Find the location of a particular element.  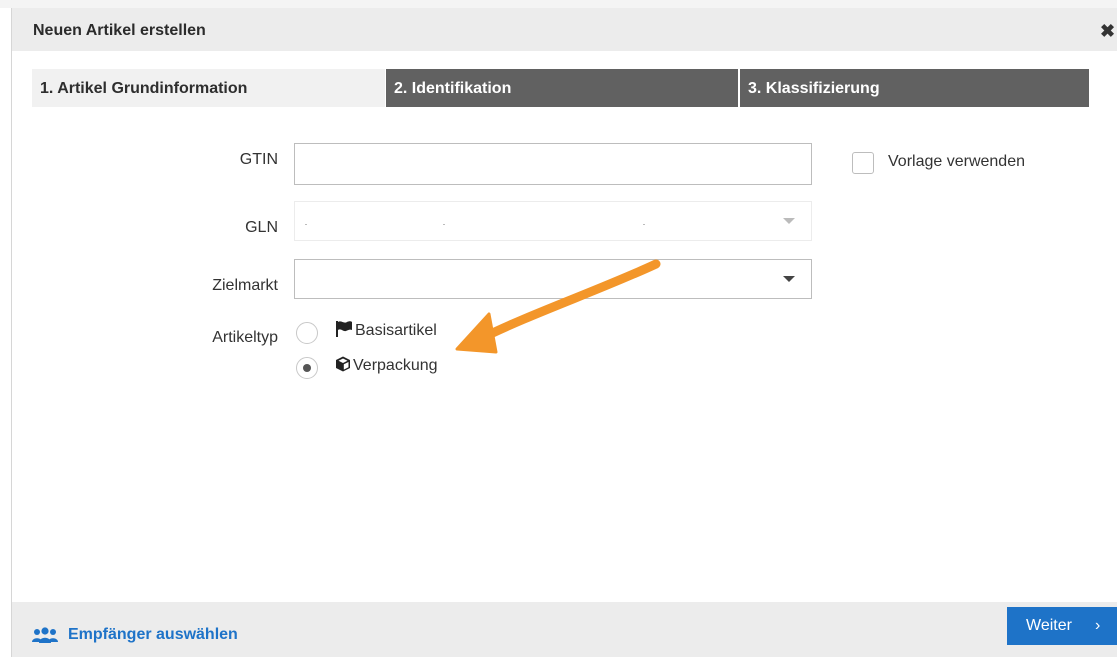

next-button: Weiter › is located at coordinates (1062, 626).